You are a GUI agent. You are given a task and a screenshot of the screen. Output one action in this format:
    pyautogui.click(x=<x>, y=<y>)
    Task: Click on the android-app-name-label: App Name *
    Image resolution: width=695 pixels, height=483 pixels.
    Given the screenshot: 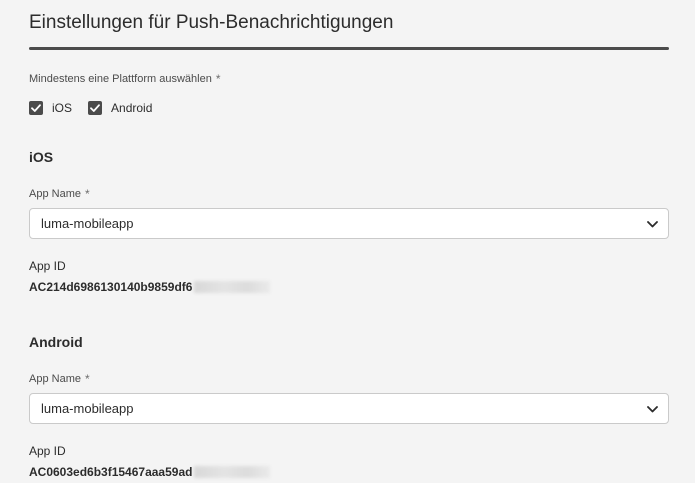 What is the action you would take?
    pyautogui.click(x=349, y=379)
    